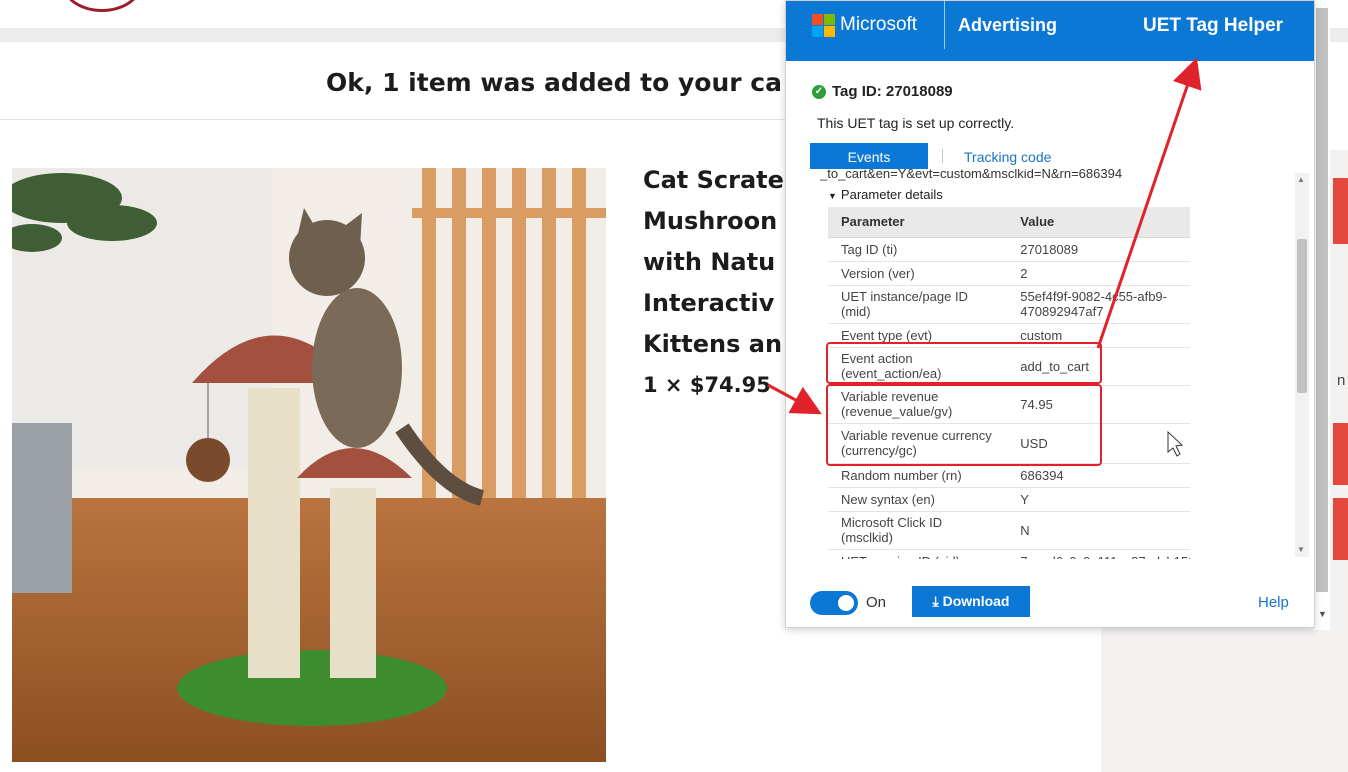 Image resolution: width=1348 pixels, height=772 pixels. I want to click on param-value: 686394, so click(1098, 475).